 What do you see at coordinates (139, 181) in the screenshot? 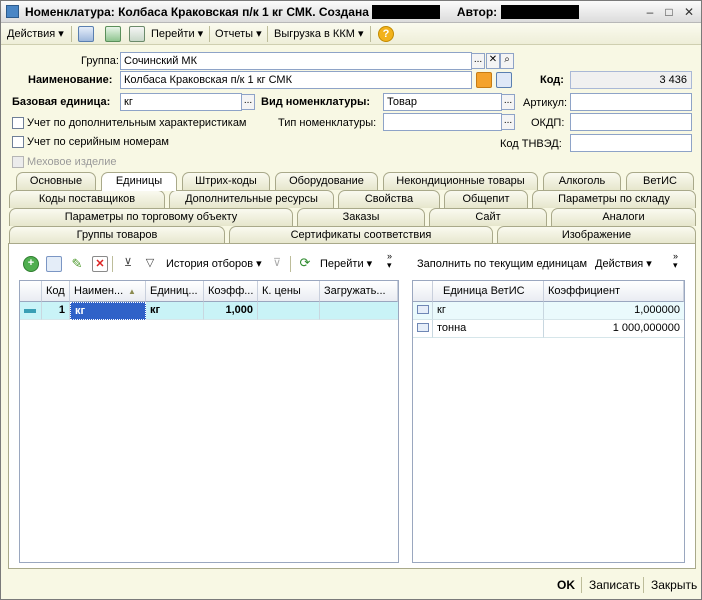
I see `tab-units: Единицы` at bounding box center [139, 181].